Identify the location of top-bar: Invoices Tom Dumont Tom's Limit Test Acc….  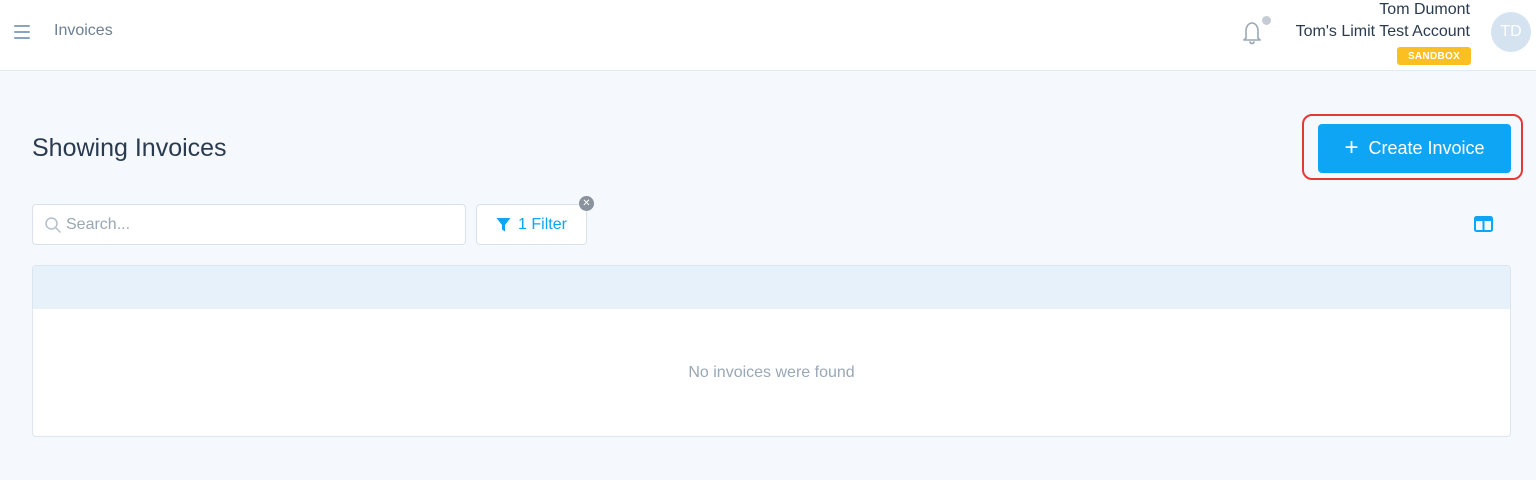
(768, 35).